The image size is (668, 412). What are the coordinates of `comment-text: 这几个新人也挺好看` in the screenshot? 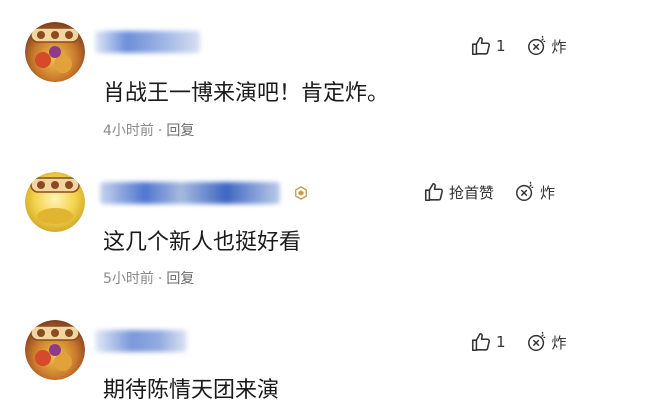 It's located at (202, 242).